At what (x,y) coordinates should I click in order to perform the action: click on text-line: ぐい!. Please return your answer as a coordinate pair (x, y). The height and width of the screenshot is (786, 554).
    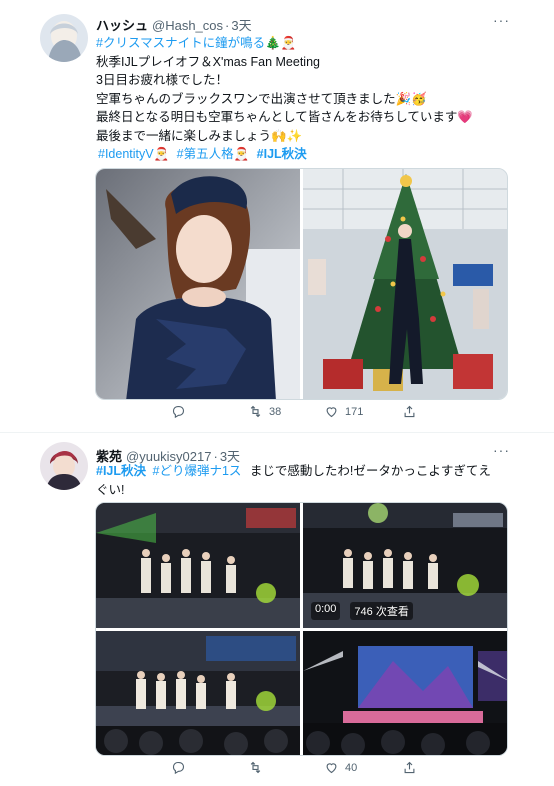
    Looking at the image, I should click on (110, 489).